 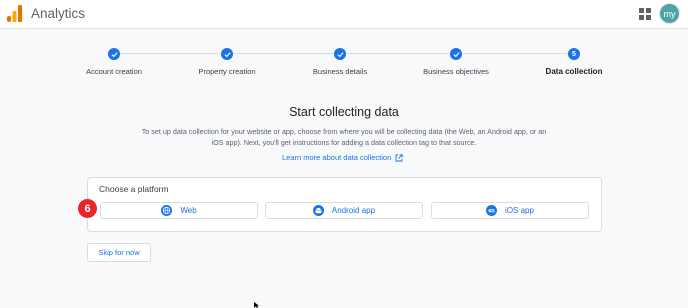 What do you see at coordinates (574, 54) in the screenshot?
I see `step-number: 5` at bounding box center [574, 54].